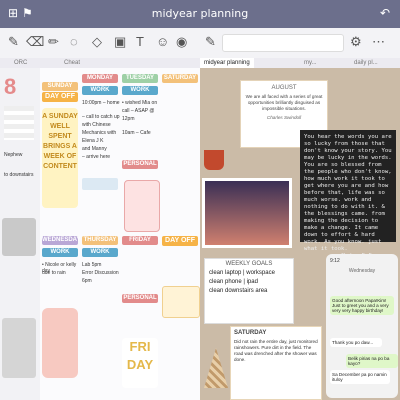  Describe the element at coordinates (74, 41) in the screenshot. I see `lasso-icon: ◌` at that location.